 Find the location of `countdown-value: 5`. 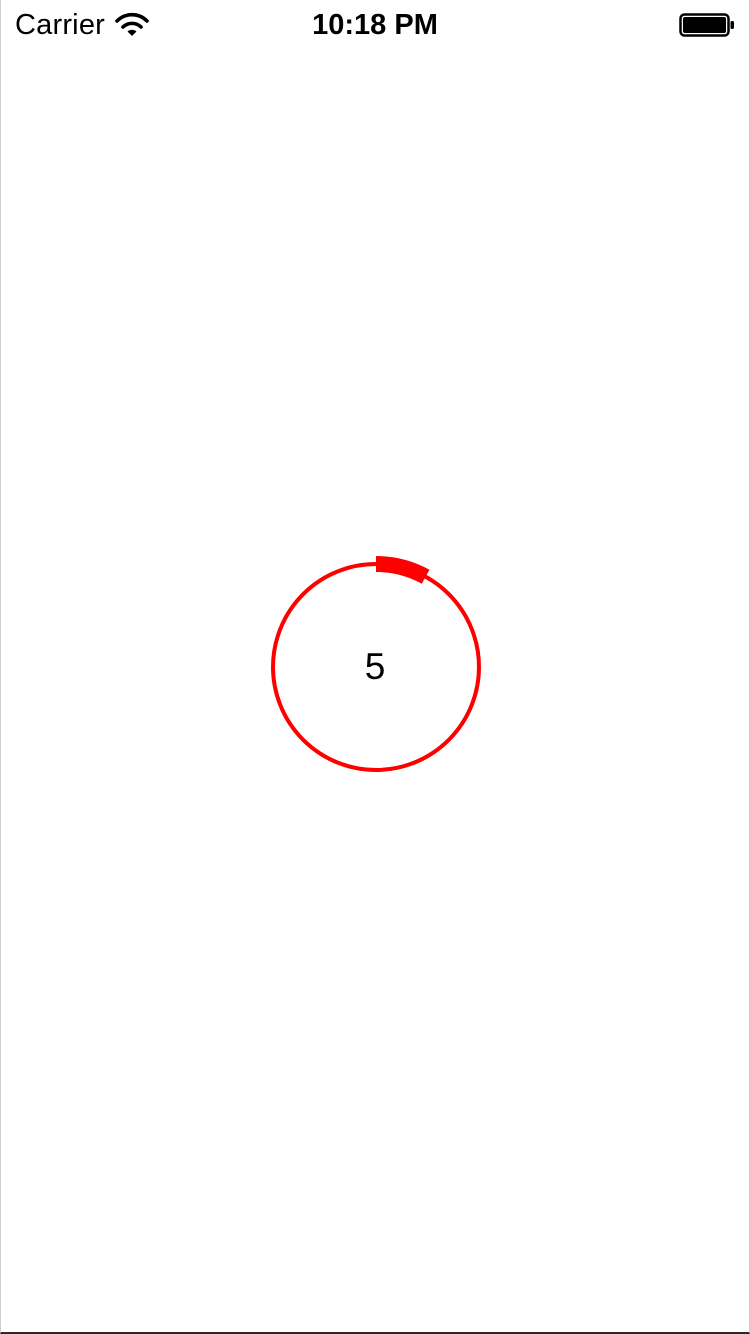

countdown-value: 5 is located at coordinates (375, 666).